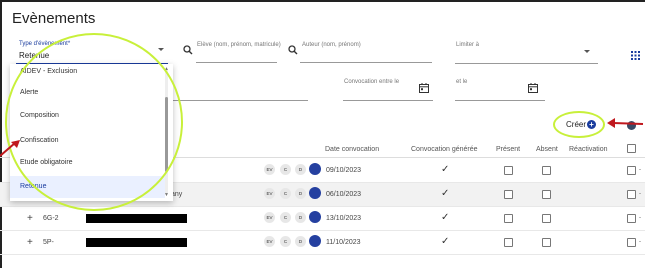 The height and width of the screenshot is (268, 645). I want to click on date-cell: 13/10/2023, so click(344, 218).